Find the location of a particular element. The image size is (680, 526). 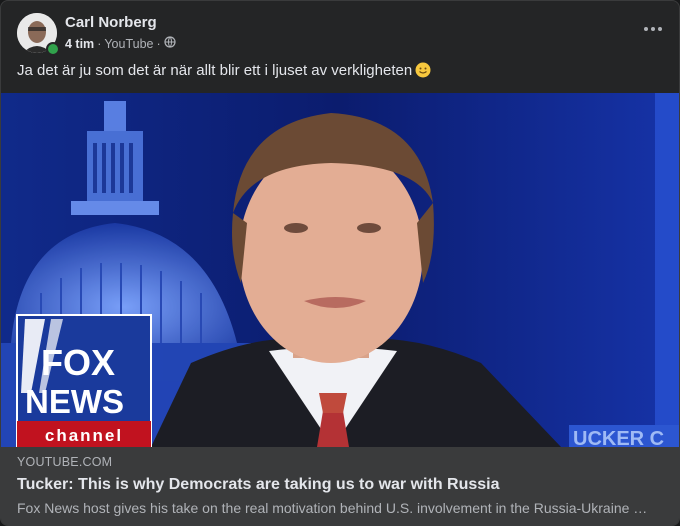

more-options-button is located at coordinates (653, 29).